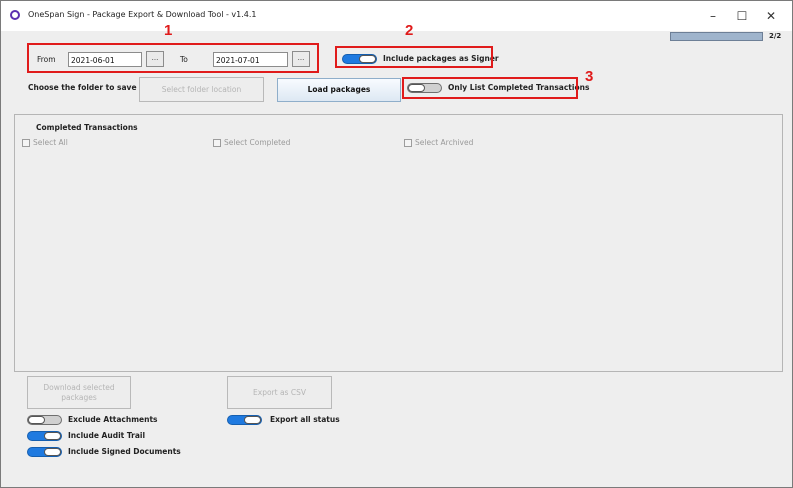  Describe the element at coordinates (305, 419) in the screenshot. I see `export-all-label: Export all status` at that location.